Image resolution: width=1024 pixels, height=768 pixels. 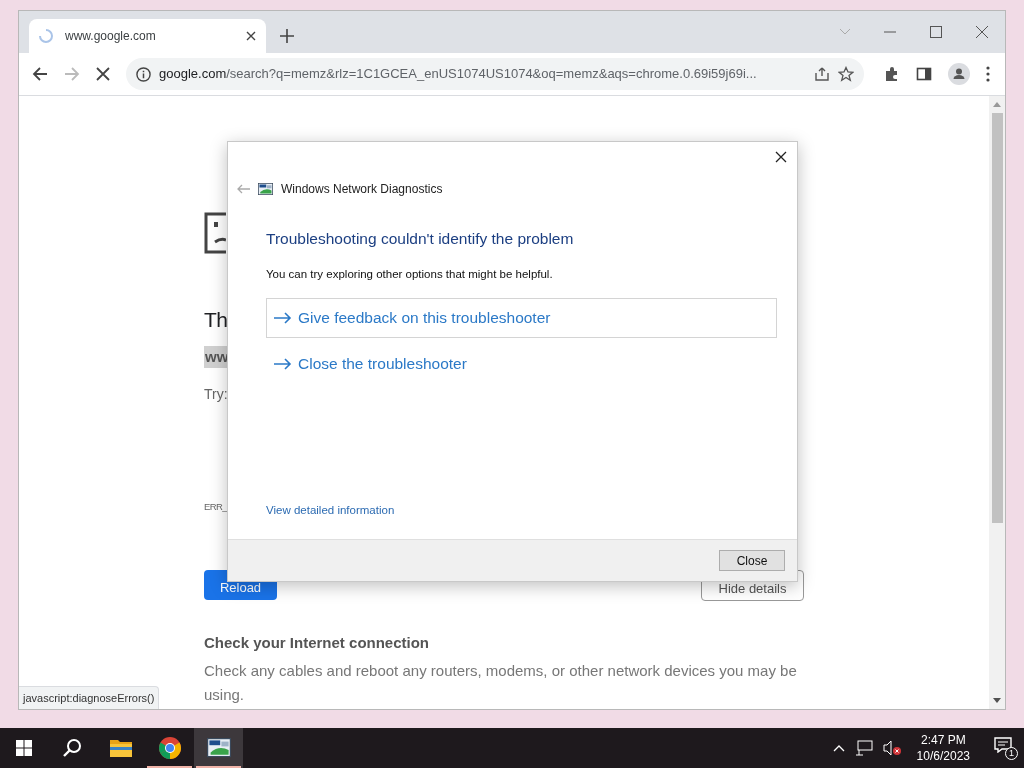 I want to click on star-icon, so click(x=846, y=74).